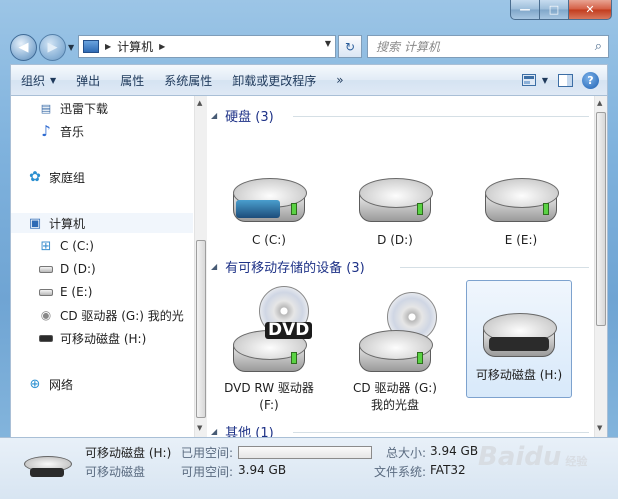  I want to click on sidebar-item-homegroup: ✿ 家庭组, so click(56, 177).